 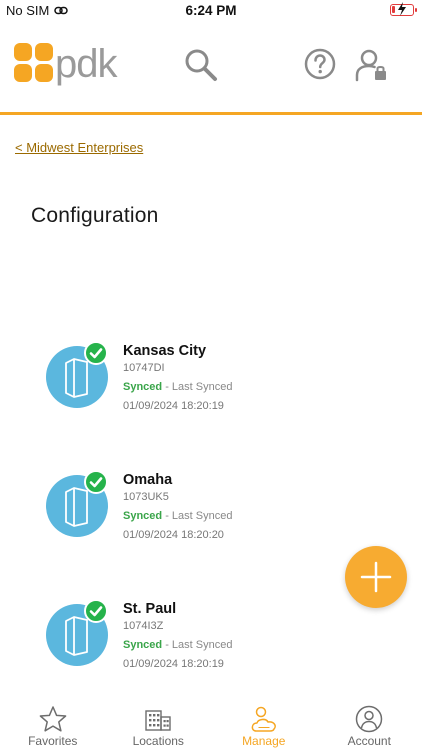 What do you see at coordinates (201, 65) in the screenshot?
I see `search-icon` at bounding box center [201, 65].